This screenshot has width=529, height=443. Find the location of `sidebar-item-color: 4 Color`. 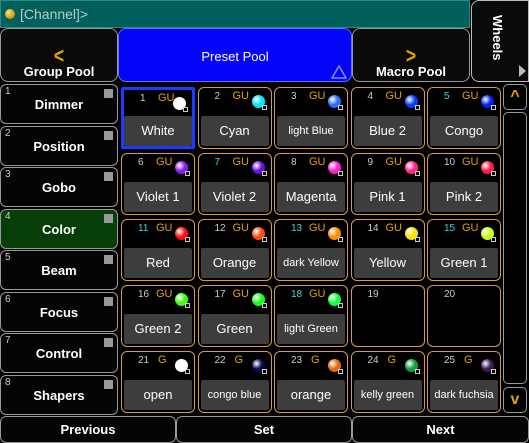

sidebar-item-color: 4 Color is located at coordinates (59, 228).